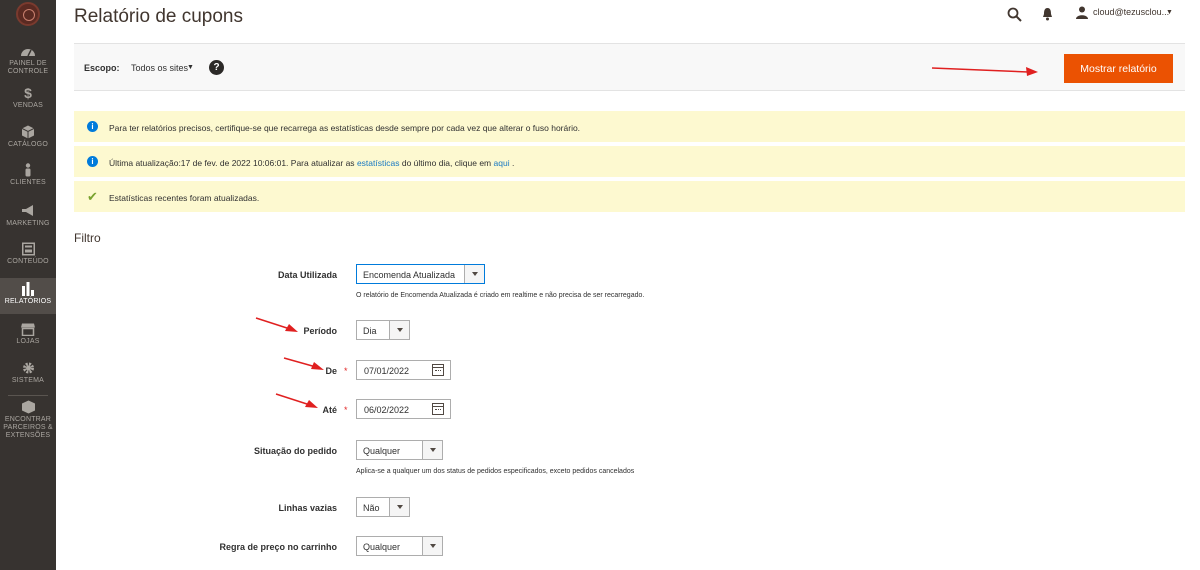 The height and width of the screenshot is (570, 1200). What do you see at coordinates (307, 275) in the screenshot?
I see `data-utilizada-label: Data Utilizada` at bounding box center [307, 275].